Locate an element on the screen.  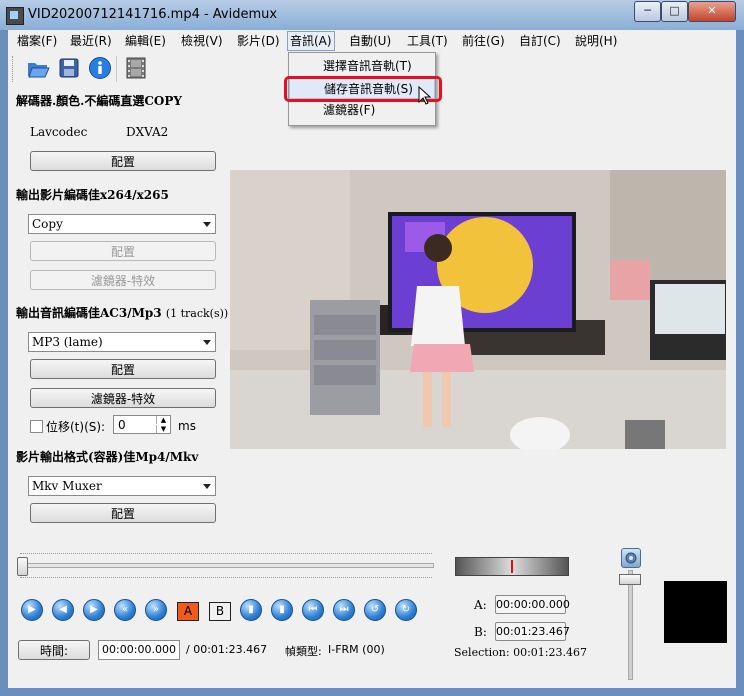
stepper-up-icon: ▲ is located at coordinates (163, 420).